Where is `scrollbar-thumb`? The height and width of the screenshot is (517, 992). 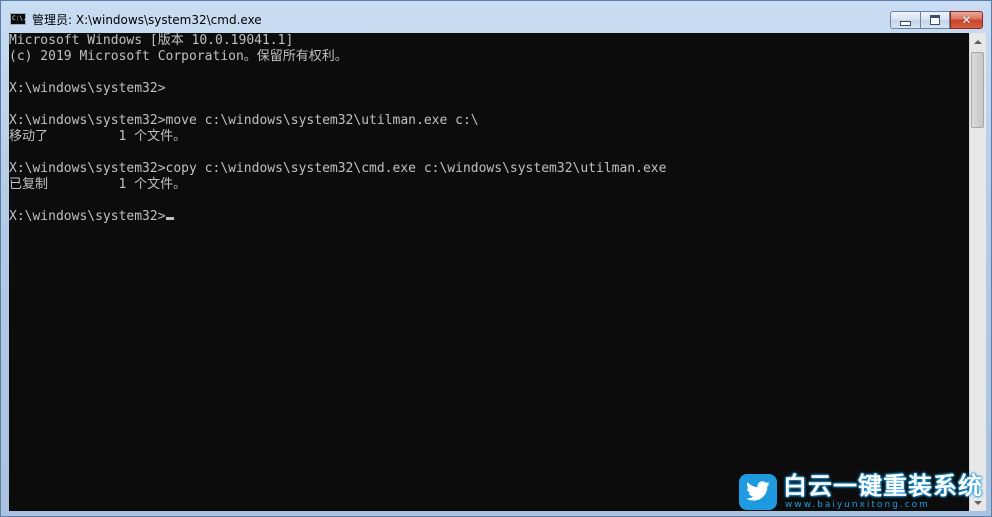
scrollbar-thumb is located at coordinates (977, 90).